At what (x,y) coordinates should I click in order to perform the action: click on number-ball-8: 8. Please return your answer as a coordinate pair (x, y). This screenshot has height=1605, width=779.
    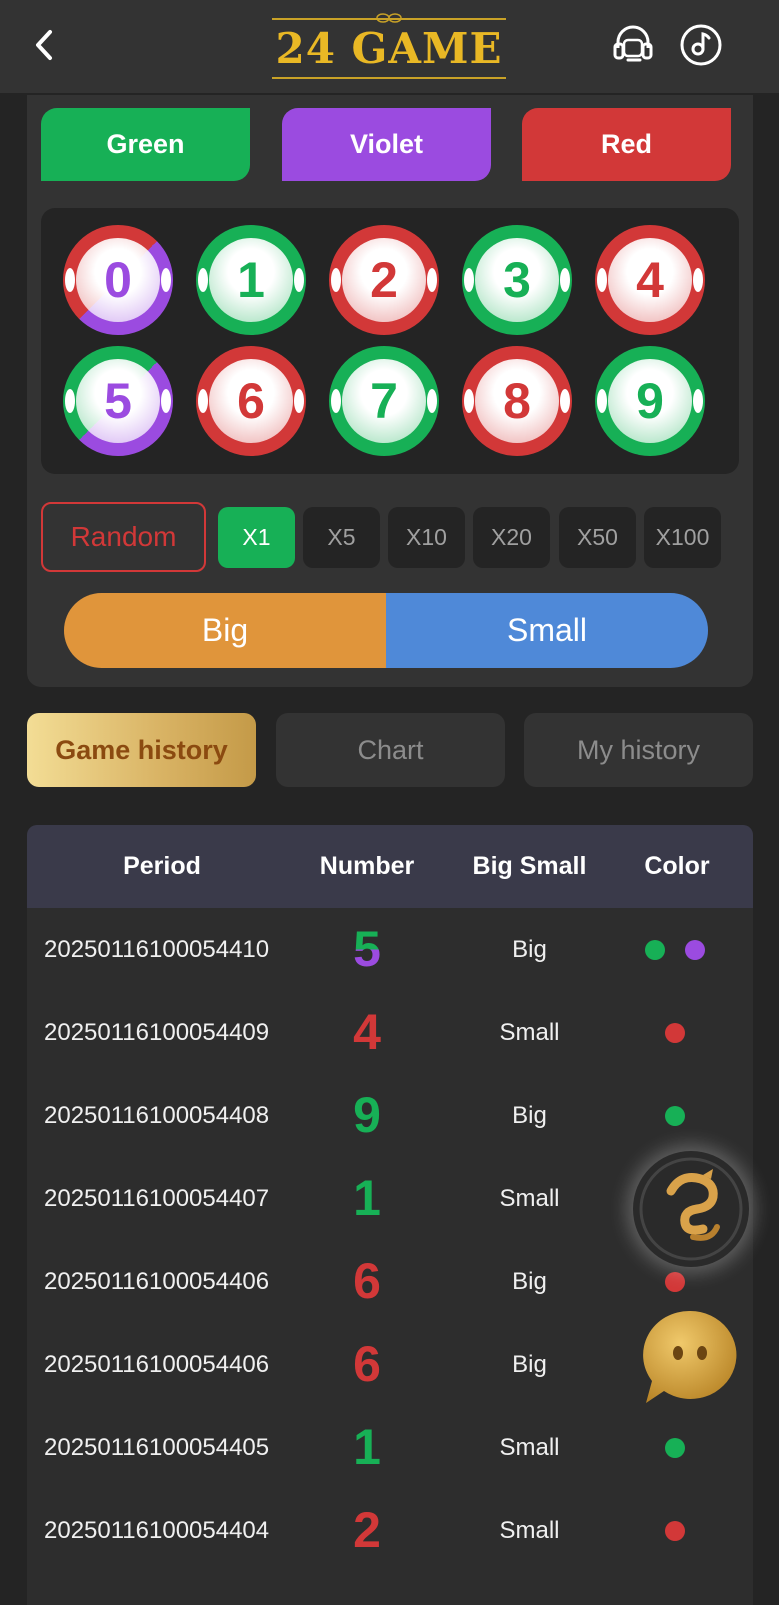
    Looking at the image, I should click on (517, 401).